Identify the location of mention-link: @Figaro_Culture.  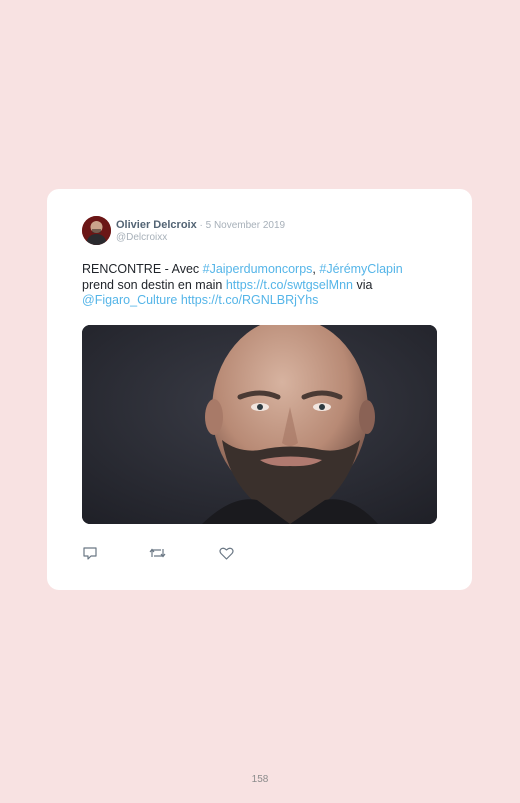
(129, 300).